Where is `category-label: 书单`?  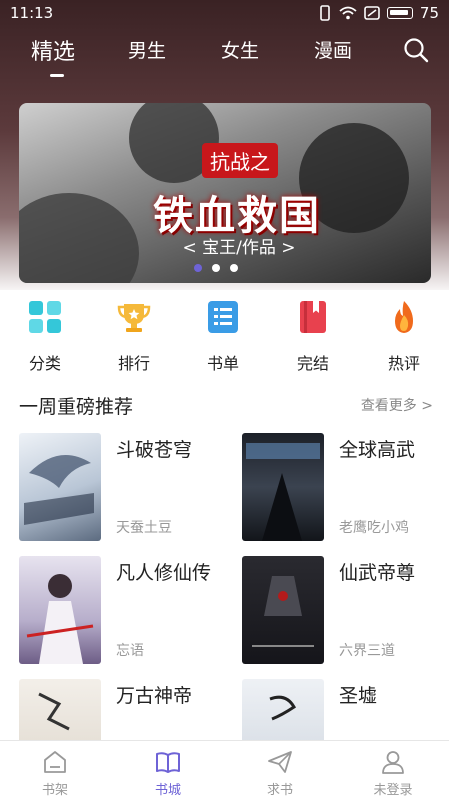
category-label: 书单 is located at coordinates (222, 363).